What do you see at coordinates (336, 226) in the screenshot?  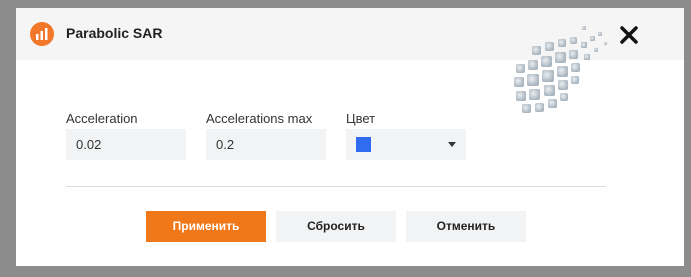 I see `reset-button: Сбросить` at bounding box center [336, 226].